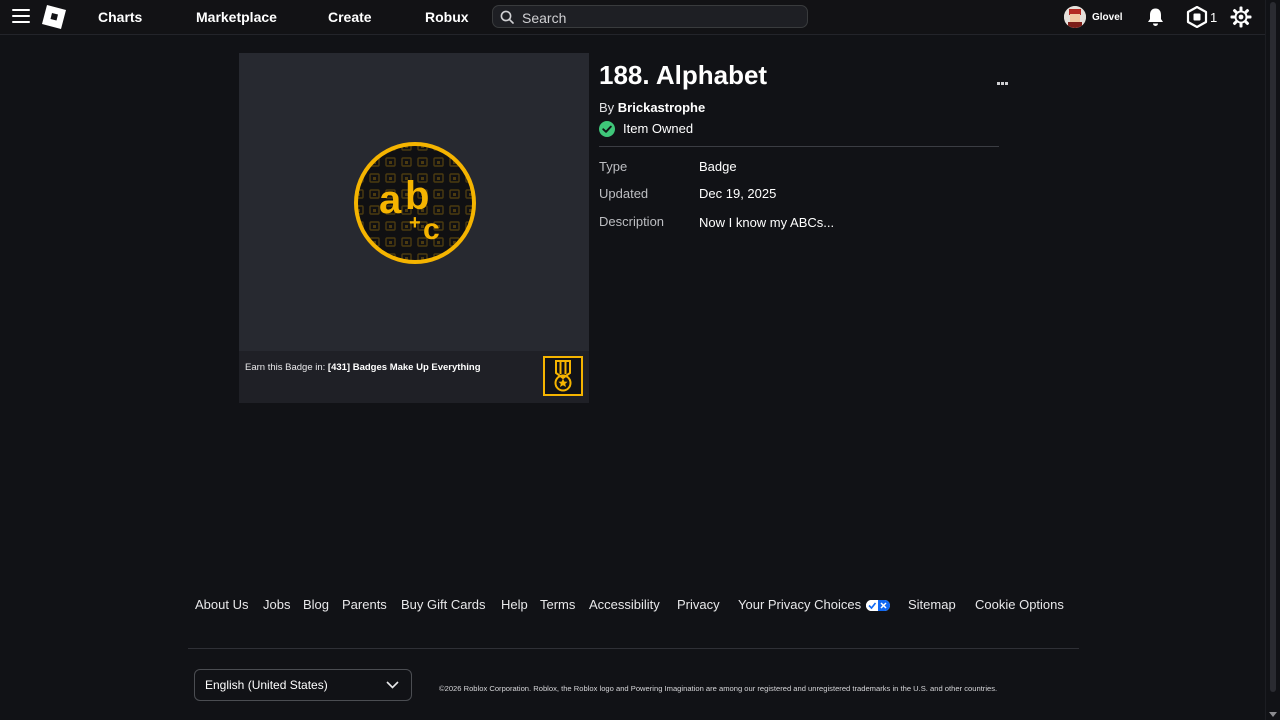  What do you see at coordinates (236, 17) in the screenshot?
I see `nav-link-marketplace: Marketplace` at bounding box center [236, 17].